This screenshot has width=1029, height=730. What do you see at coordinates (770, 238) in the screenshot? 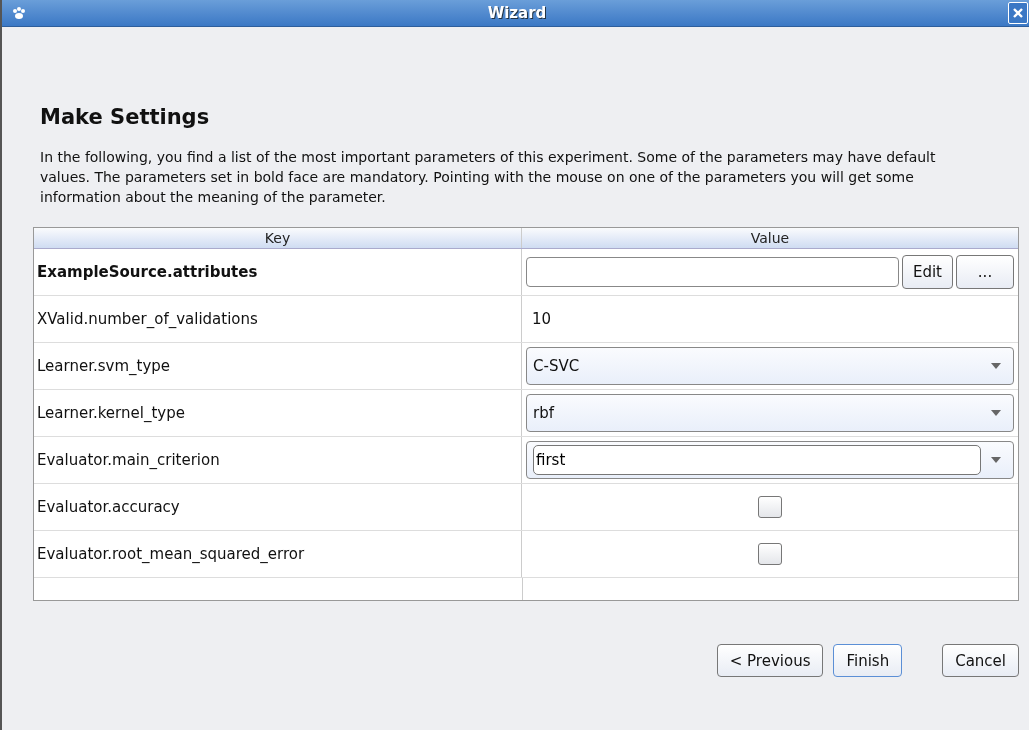
I see `column-header: Value` at bounding box center [770, 238].